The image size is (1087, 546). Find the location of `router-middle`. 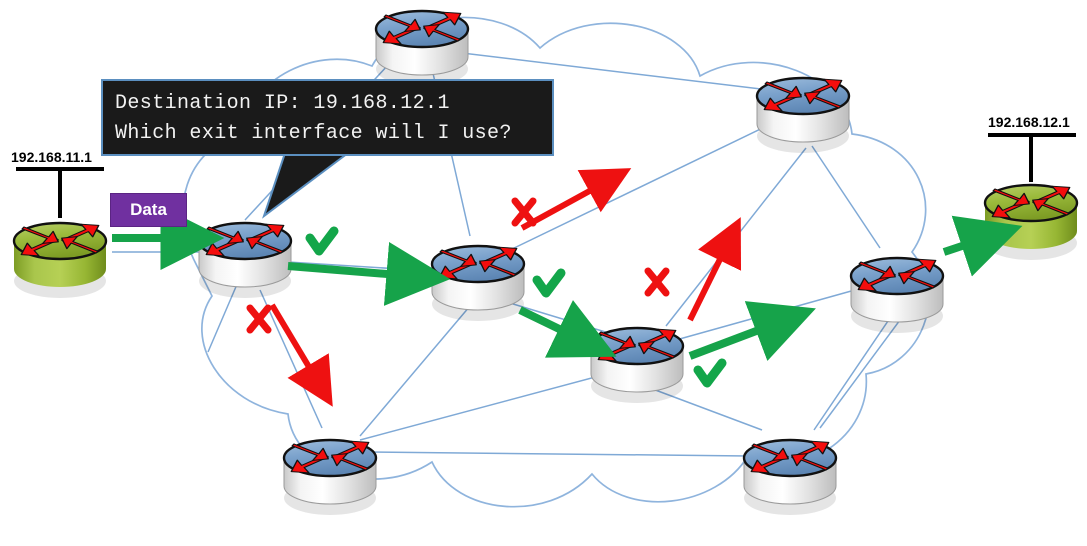

router-middle is located at coordinates (478, 283).